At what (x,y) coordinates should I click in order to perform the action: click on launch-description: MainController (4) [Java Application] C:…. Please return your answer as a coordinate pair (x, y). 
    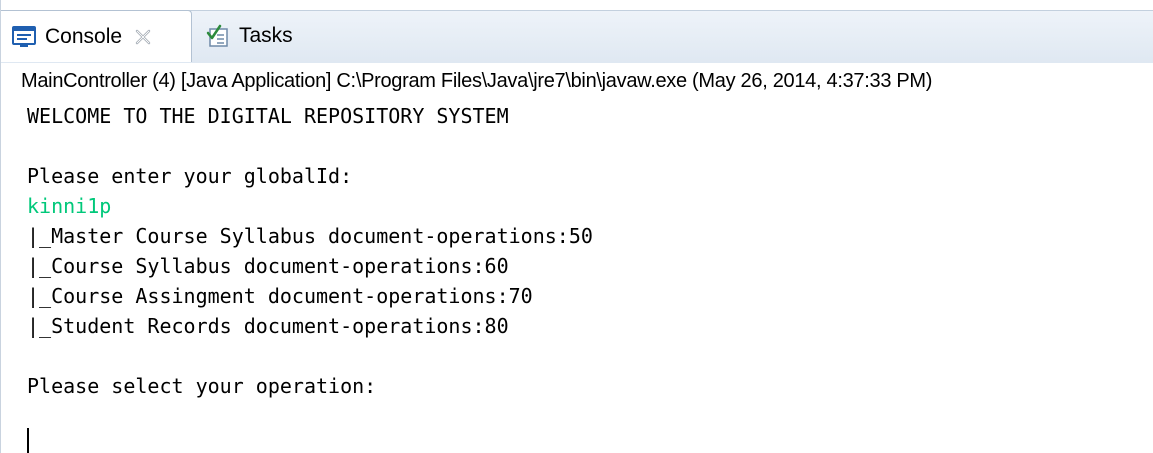
    Looking at the image, I should click on (477, 81).